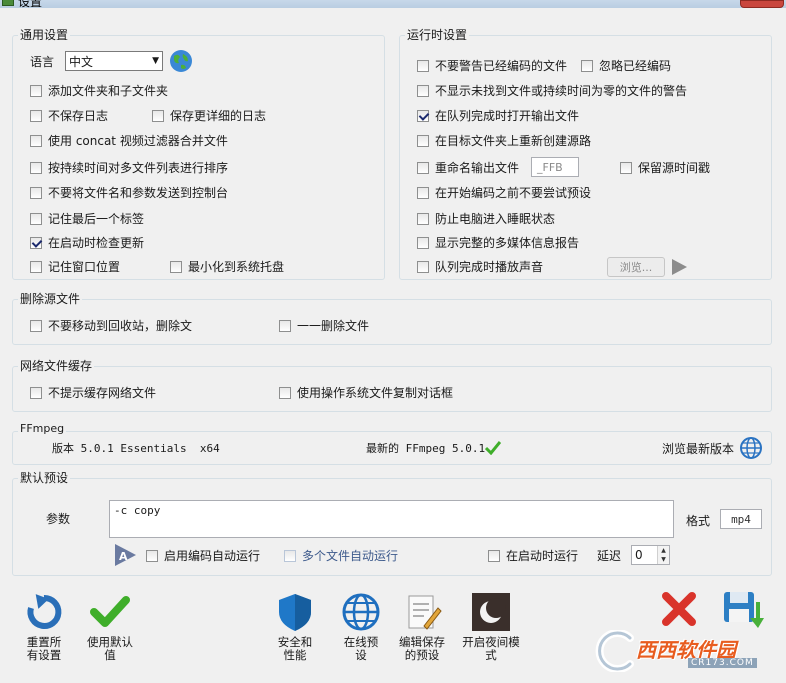 Image resolution: width=786 pixels, height=683 pixels. What do you see at coordinates (36, 140) in the screenshot?
I see `concat-checkbox` at bounding box center [36, 140].